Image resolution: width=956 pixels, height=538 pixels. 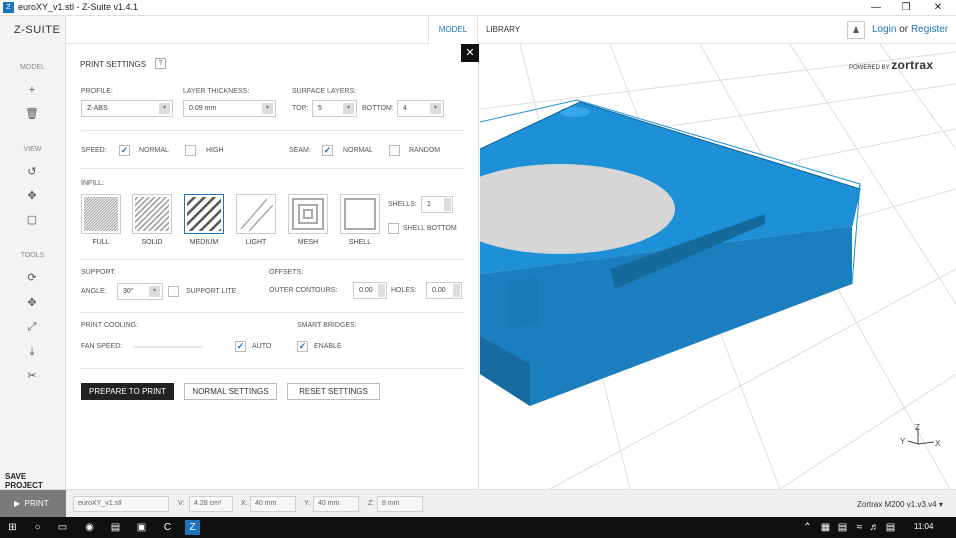 What do you see at coordinates (192, 527) in the screenshot?
I see `z-suite-taskbar-icon: Z` at bounding box center [192, 527].